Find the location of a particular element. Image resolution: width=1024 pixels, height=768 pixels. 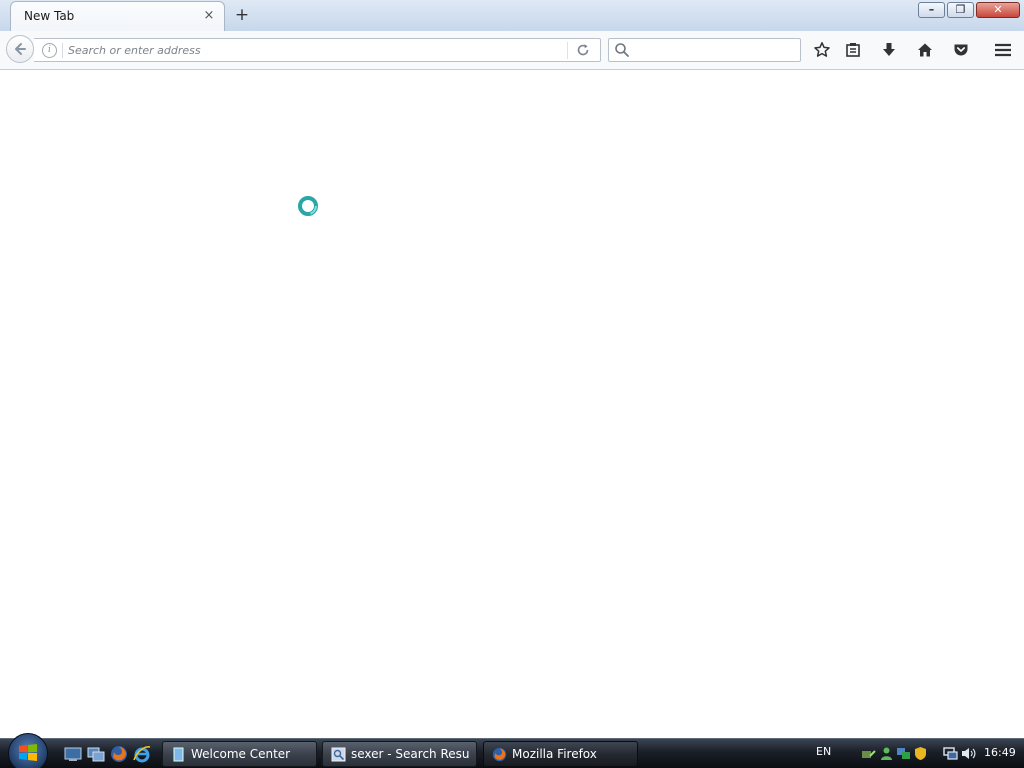

back-arrow-icon is located at coordinates (20, 49).